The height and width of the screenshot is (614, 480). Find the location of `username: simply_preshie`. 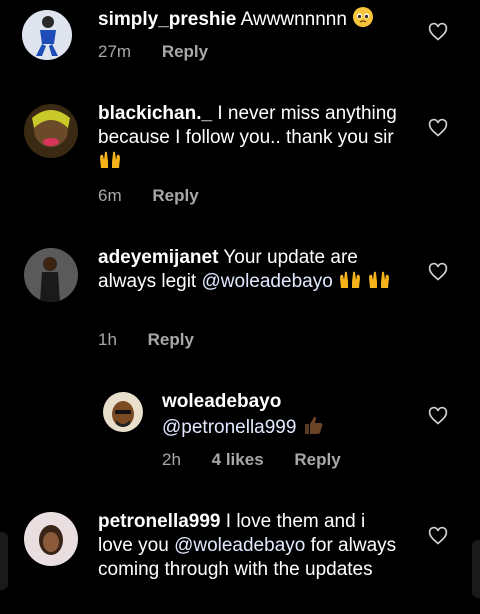

username: simply_preshie is located at coordinates (167, 19).